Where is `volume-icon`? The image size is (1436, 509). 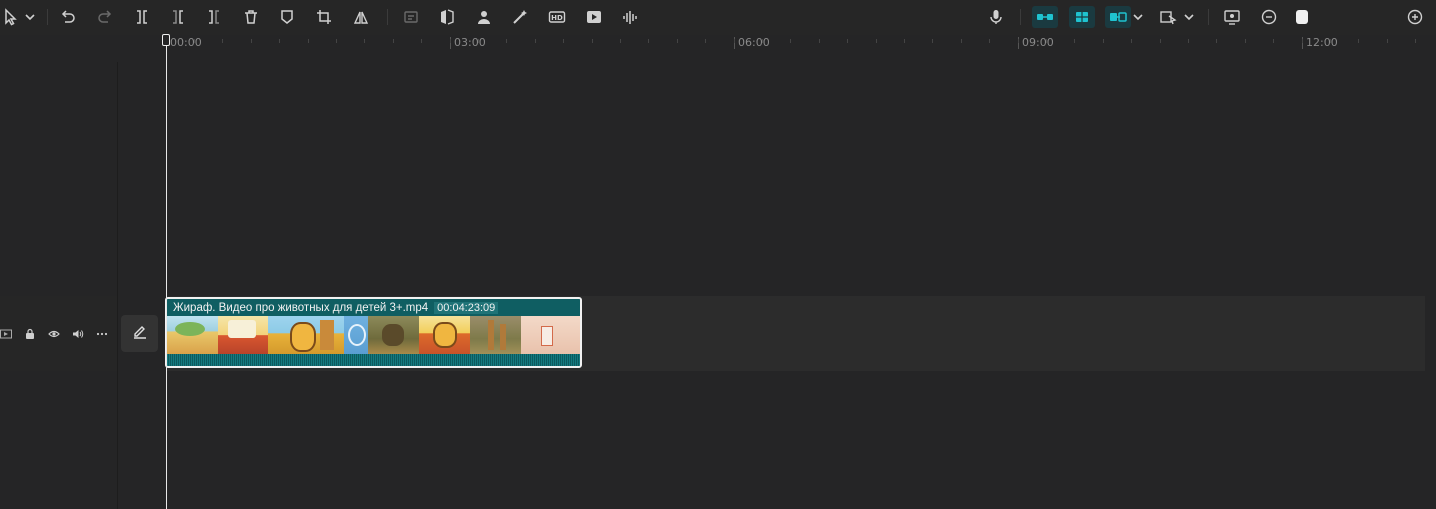 volume-icon is located at coordinates (78, 333).